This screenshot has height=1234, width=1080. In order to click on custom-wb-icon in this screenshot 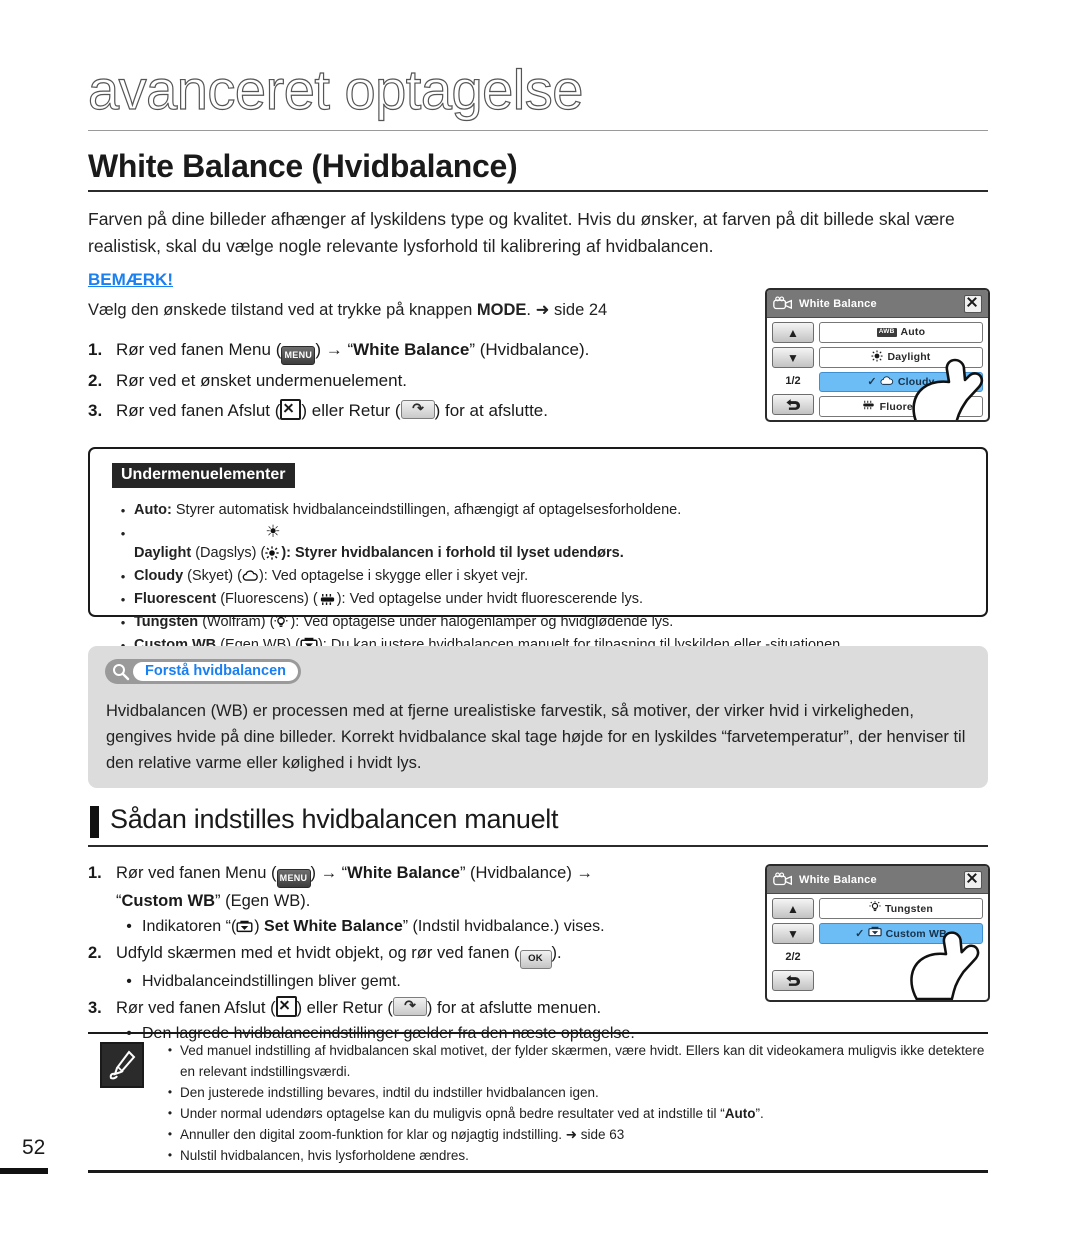, I will do `click(245, 925)`.